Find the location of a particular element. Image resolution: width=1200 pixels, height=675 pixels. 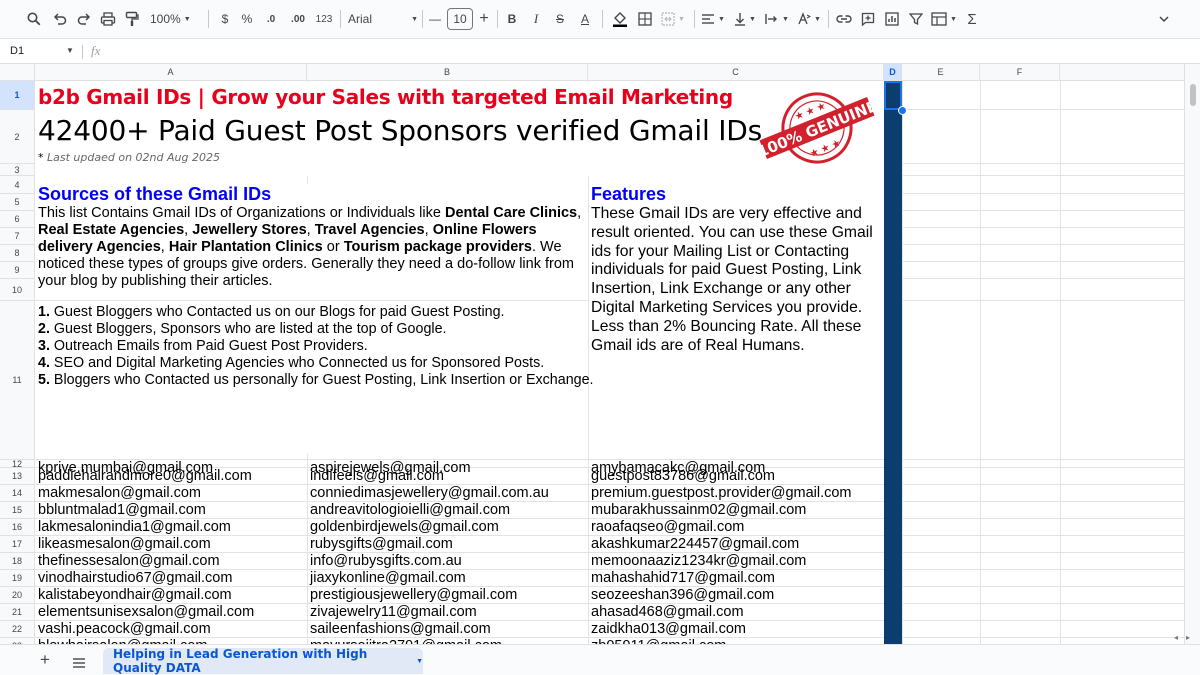

row-header: 6 is located at coordinates (17, 219).